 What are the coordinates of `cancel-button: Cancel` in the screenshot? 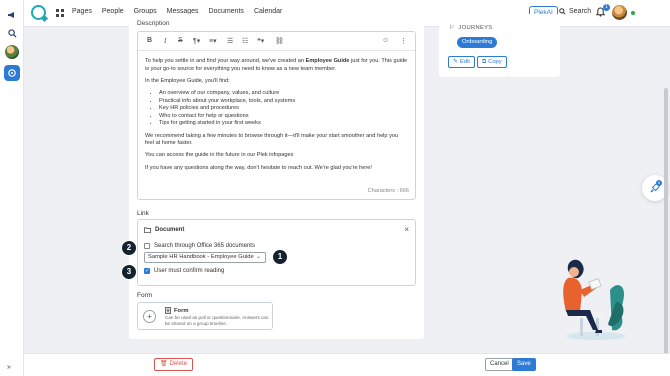 It's located at (499, 364).